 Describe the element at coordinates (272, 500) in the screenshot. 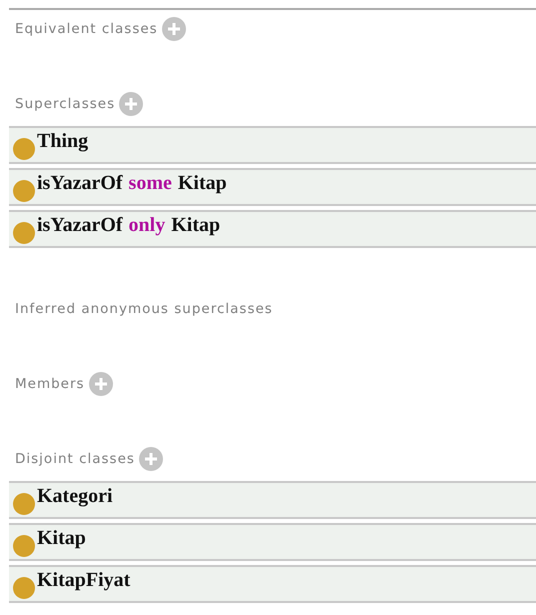

I see `class-row: Kategori` at that location.